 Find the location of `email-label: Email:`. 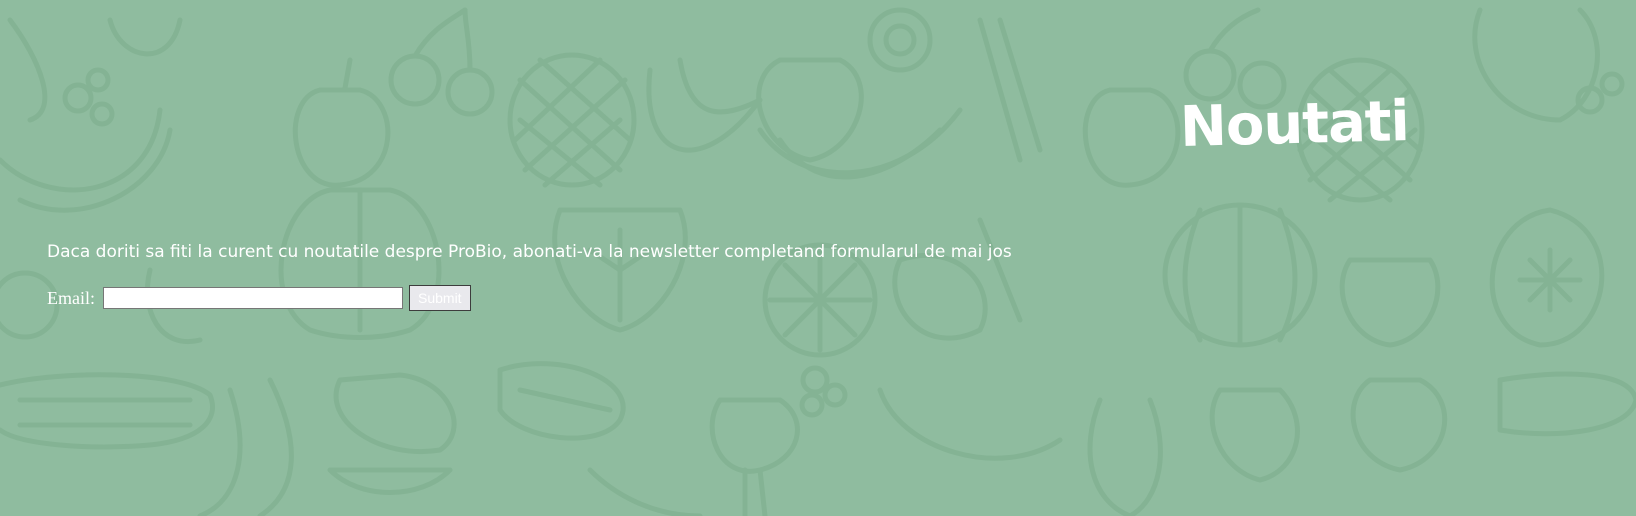

email-label: Email: is located at coordinates (71, 297).